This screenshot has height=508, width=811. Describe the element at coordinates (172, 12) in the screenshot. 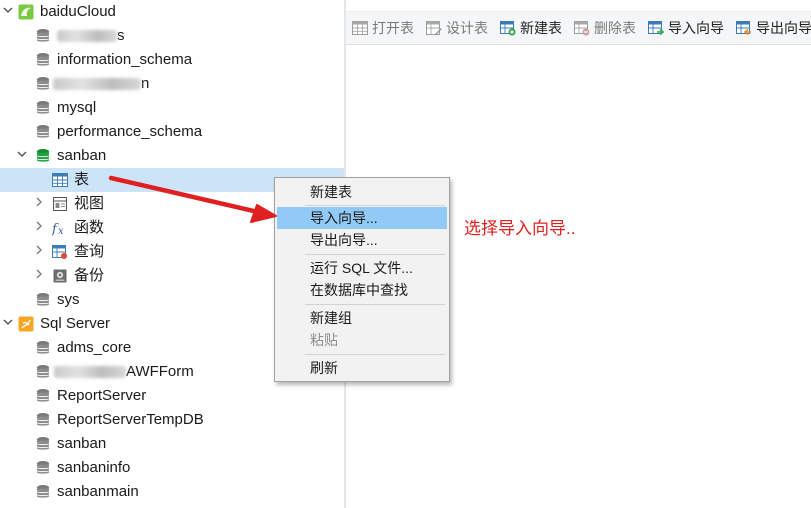

I see `tree-item-baiducloud: baiduCloud` at that location.